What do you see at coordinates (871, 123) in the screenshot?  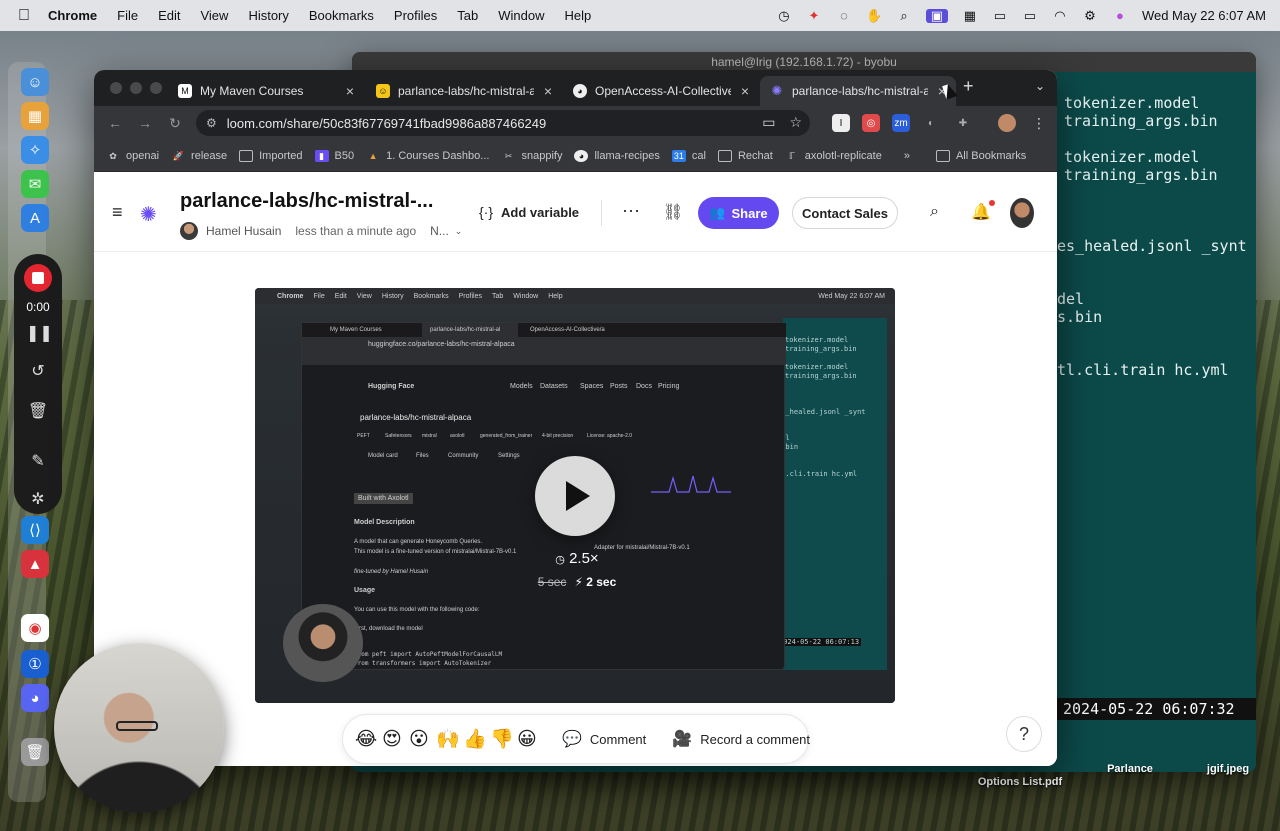 I see `extension-icon: ◎` at bounding box center [871, 123].